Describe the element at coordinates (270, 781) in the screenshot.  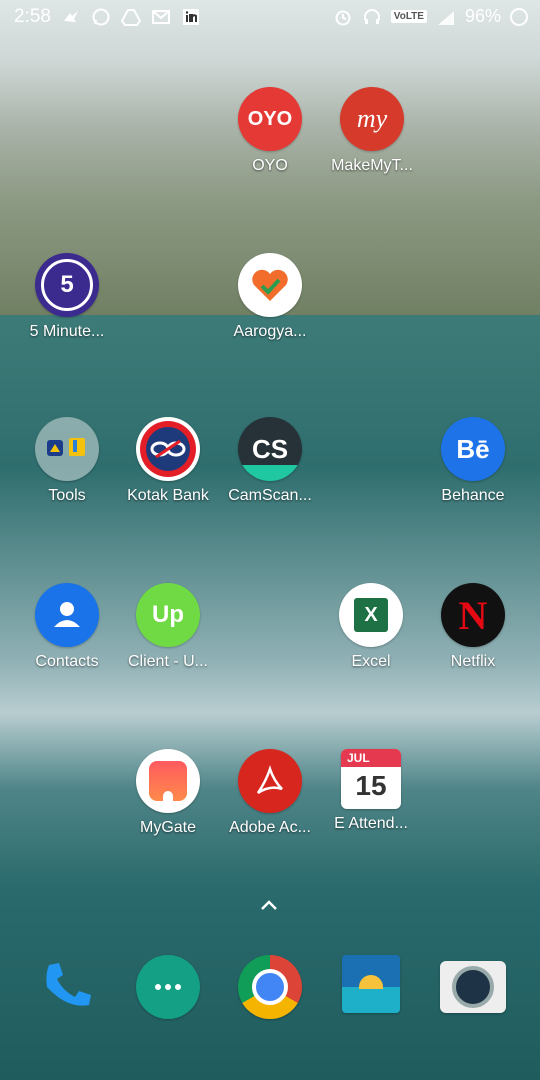
I see `adobe-acrobat-icon` at that location.